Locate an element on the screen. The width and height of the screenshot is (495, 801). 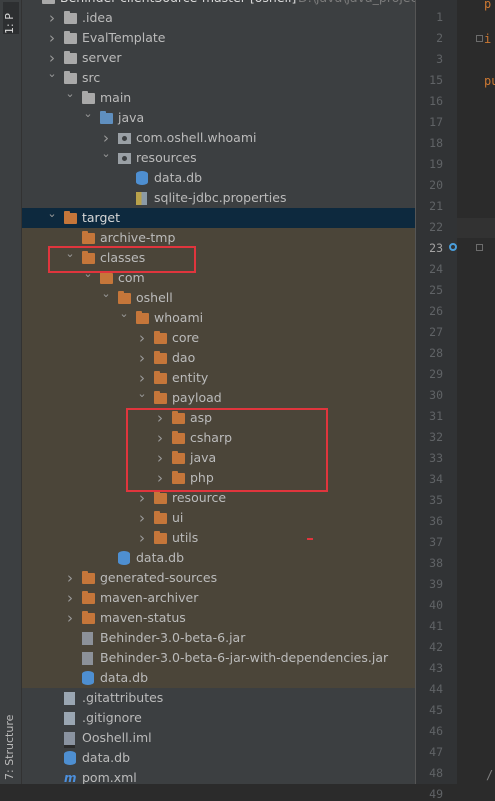
tree-item-row: m pom.xml is located at coordinates (218, 776).